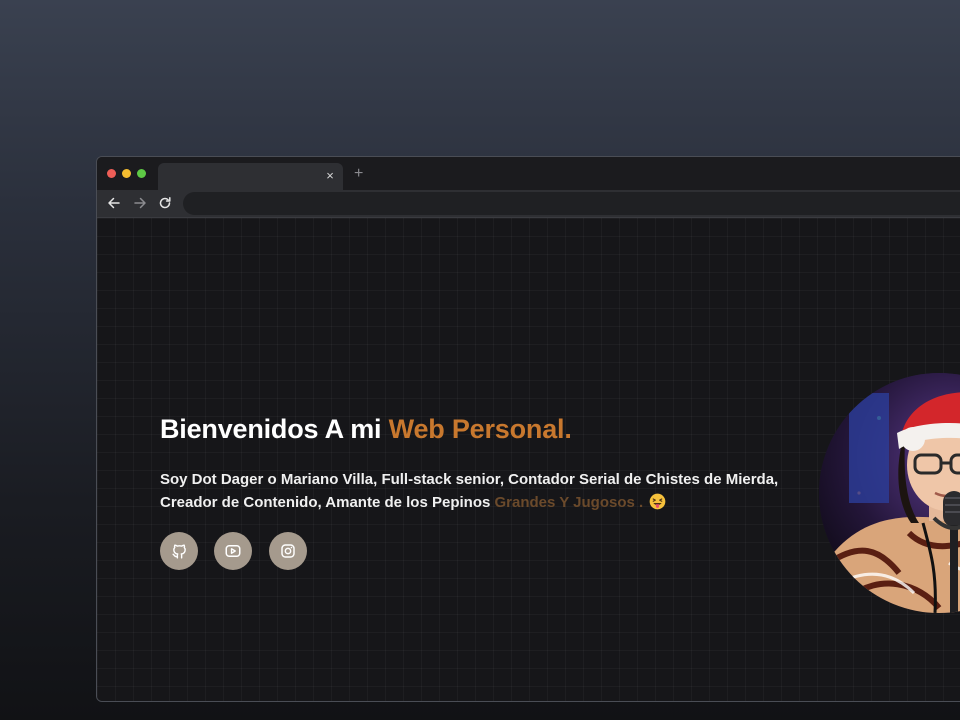 This screenshot has width=960, height=720. Describe the element at coordinates (358, 174) in the screenshot. I see `new-tab-icon: +` at that location.